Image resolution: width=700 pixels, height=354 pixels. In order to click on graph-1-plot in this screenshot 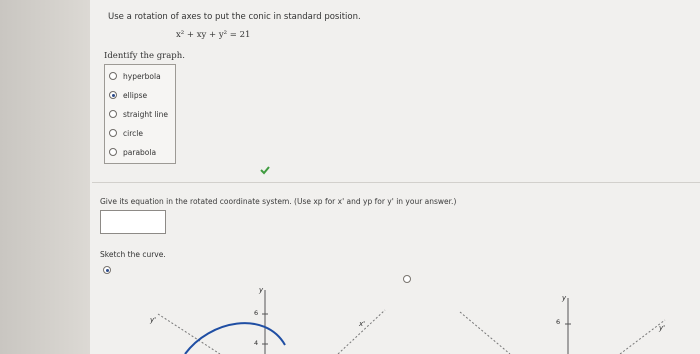, I will do `click(220, 322)`.